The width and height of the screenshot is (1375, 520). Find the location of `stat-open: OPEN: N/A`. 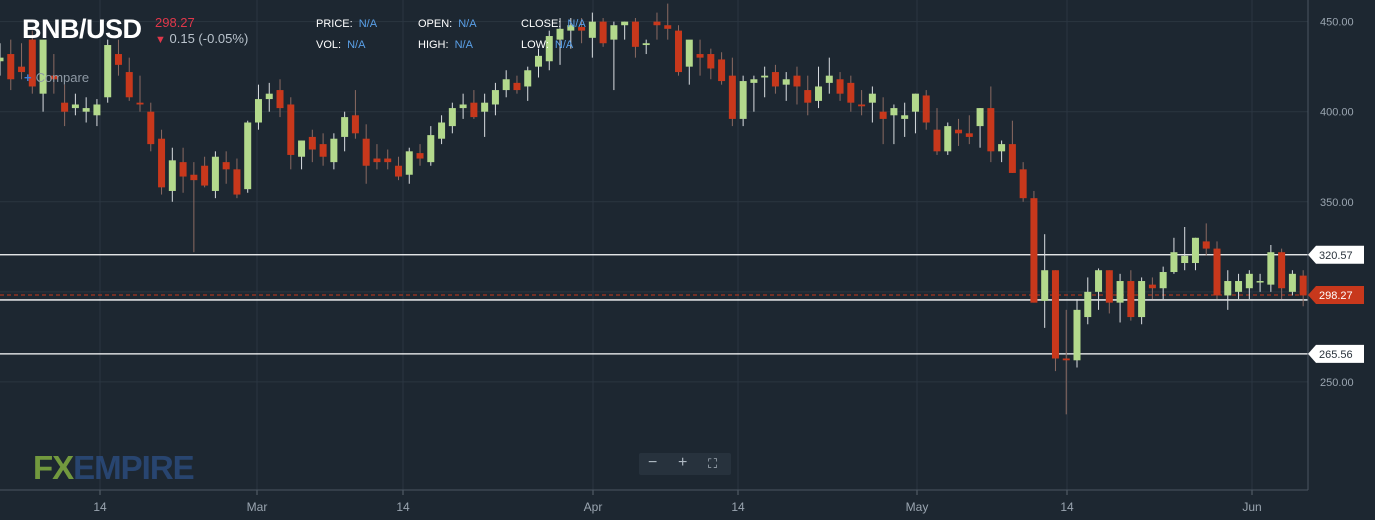

stat-open: OPEN: N/A is located at coordinates (447, 24).